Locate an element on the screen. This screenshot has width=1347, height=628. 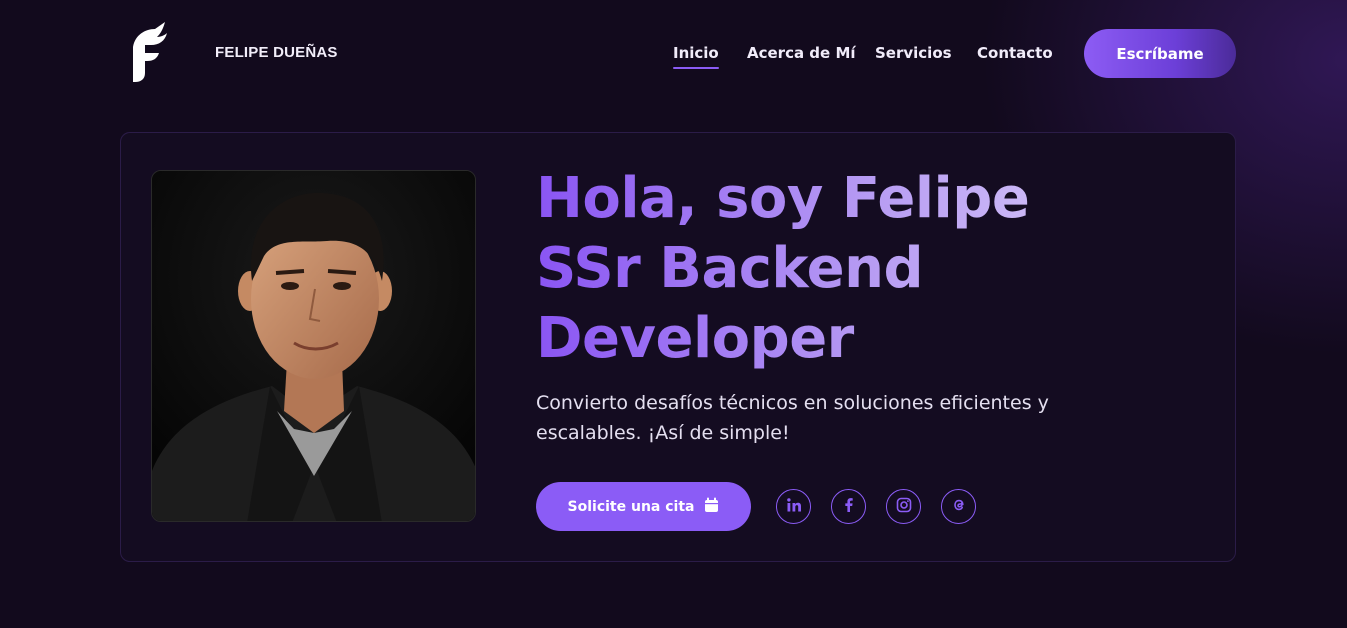
nav-item-inicio: Inicio is located at coordinates (696, 56).